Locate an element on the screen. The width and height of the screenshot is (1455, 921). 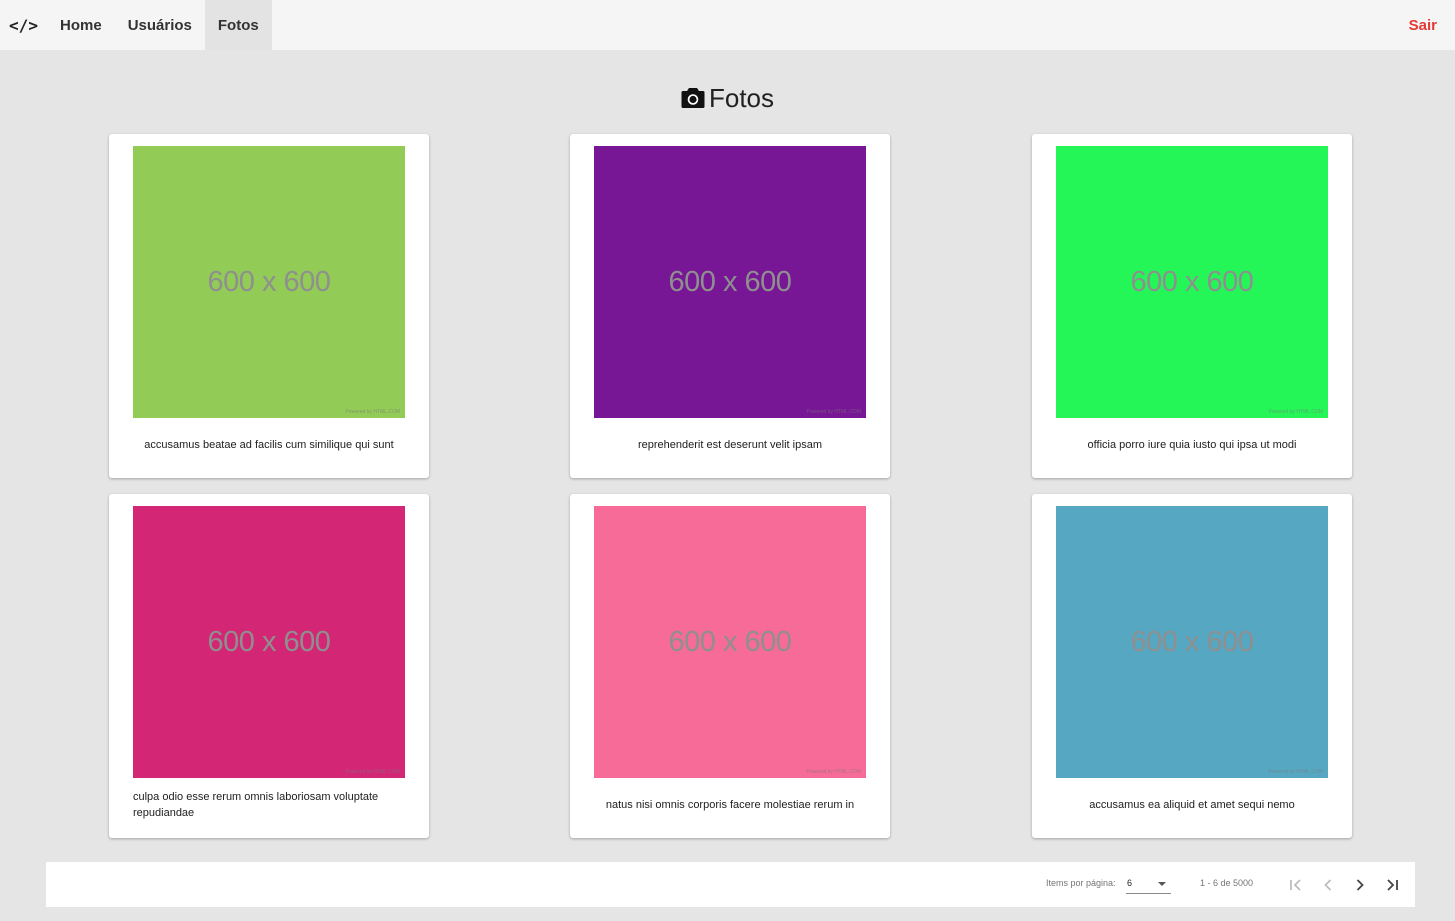
photo-title: accusamus ea aliquid et amet sequi nemo is located at coordinates (1192, 805).